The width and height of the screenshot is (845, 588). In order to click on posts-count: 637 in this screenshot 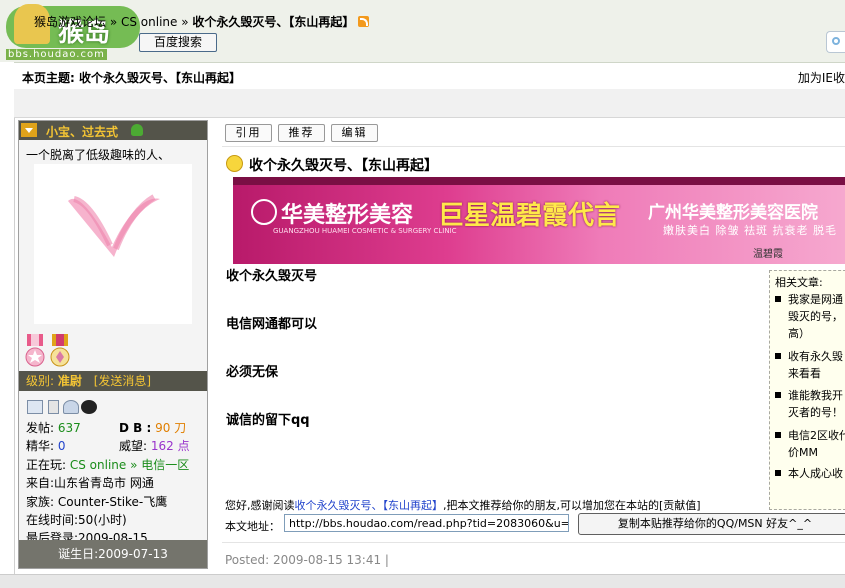, I will do `click(69, 428)`.